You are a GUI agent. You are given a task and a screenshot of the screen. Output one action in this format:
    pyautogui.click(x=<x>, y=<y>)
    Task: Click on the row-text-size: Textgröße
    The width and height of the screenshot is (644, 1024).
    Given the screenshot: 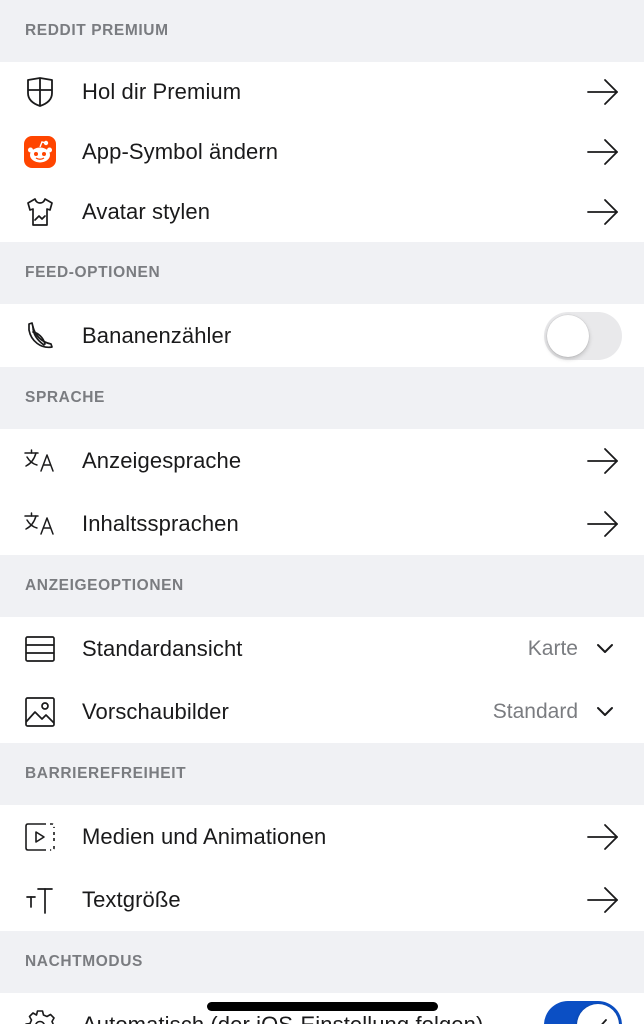 What is the action you would take?
    pyautogui.click(x=322, y=899)
    